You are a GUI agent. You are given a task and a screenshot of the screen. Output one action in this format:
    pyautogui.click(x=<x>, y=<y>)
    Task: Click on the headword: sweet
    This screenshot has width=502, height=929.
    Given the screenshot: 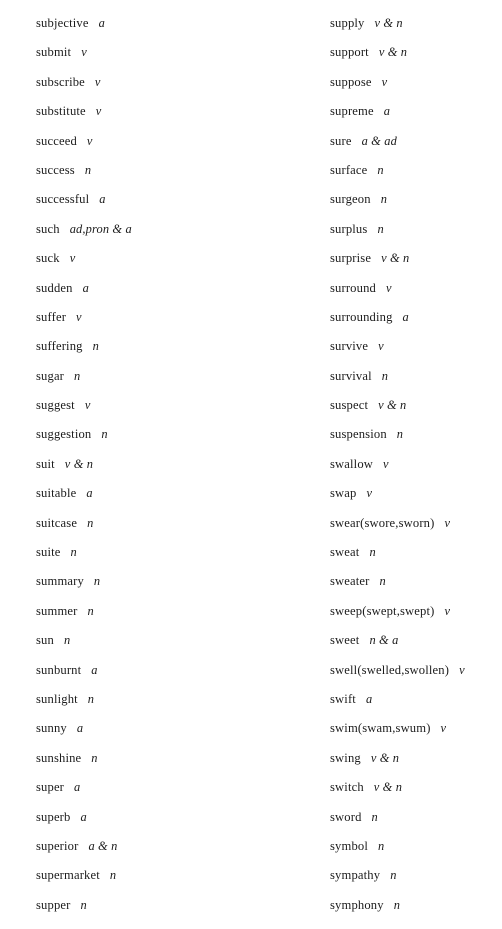 What is the action you would take?
    pyautogui.click(x=345, y=640)
    